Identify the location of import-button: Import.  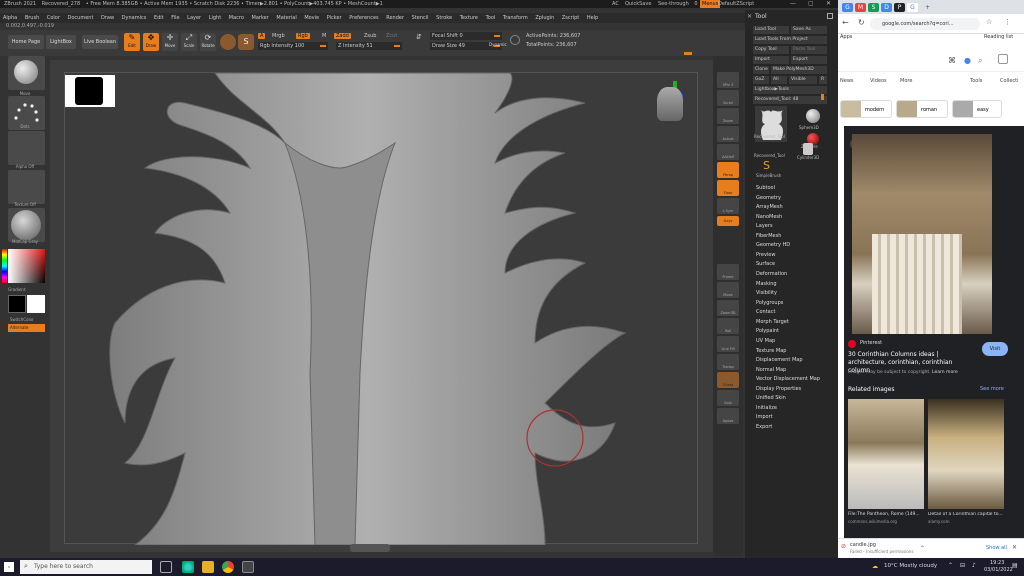
(771, 60).